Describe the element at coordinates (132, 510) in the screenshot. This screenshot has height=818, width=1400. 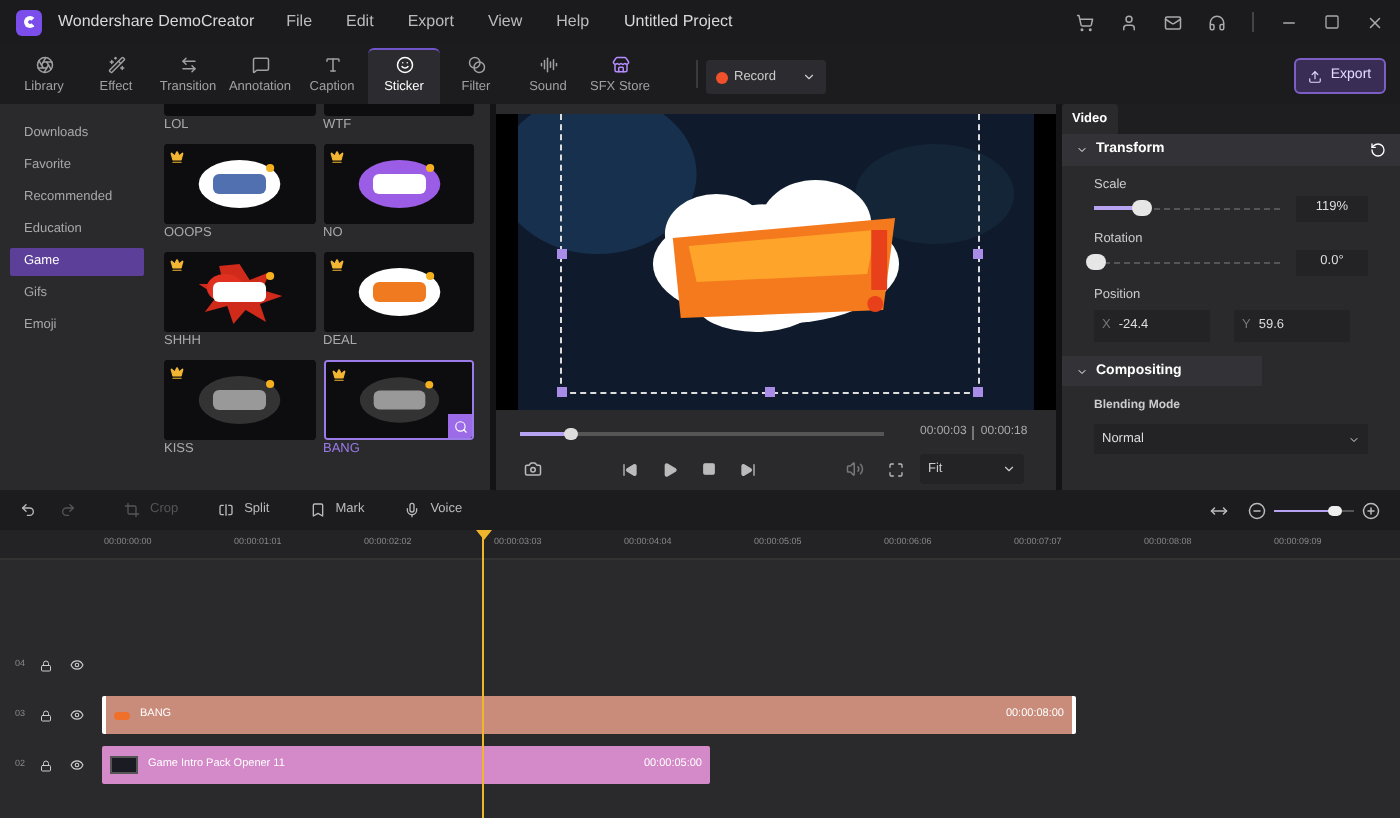
I see `crop-icon` at that location.